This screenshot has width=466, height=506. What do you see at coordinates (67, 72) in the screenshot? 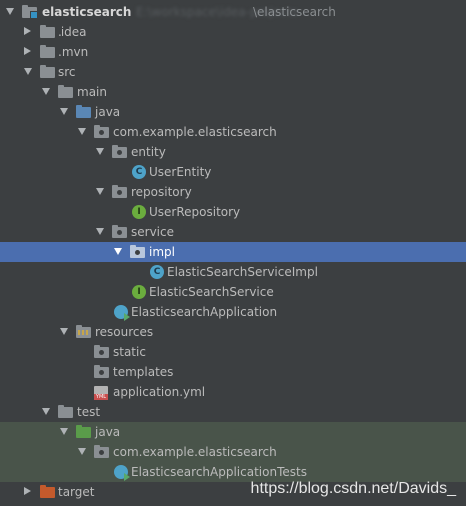
I see `src-label: src` at bounding box center [67, 72].